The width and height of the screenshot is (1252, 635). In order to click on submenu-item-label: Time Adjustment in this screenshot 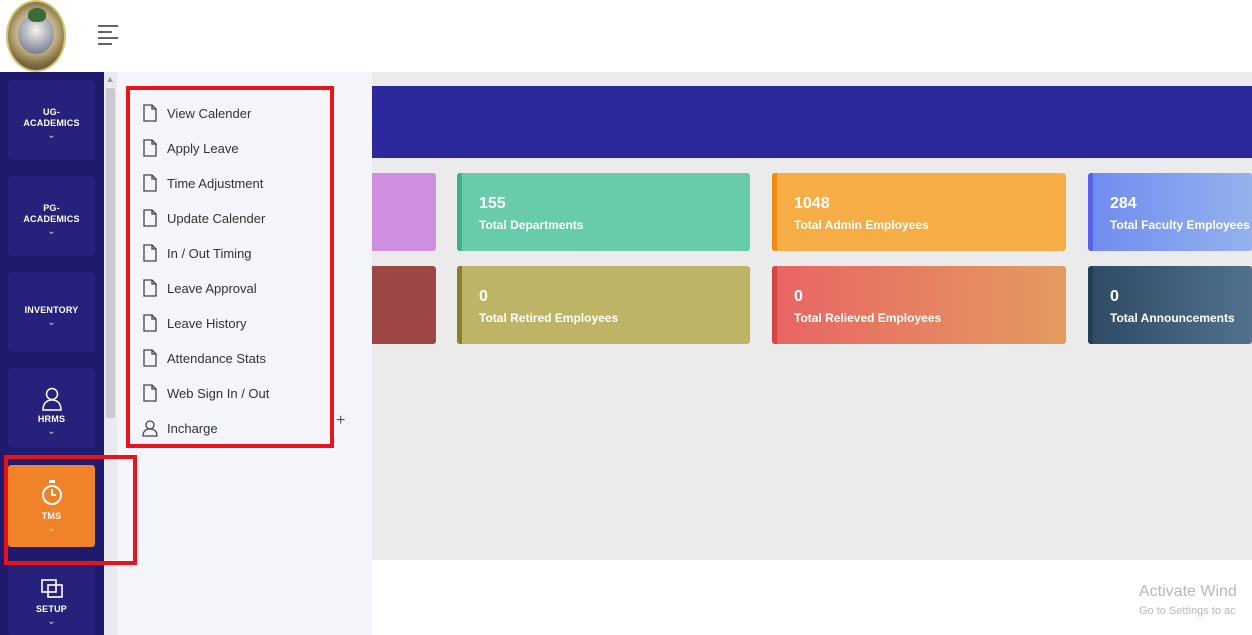, I will do `click(215, 183)`.